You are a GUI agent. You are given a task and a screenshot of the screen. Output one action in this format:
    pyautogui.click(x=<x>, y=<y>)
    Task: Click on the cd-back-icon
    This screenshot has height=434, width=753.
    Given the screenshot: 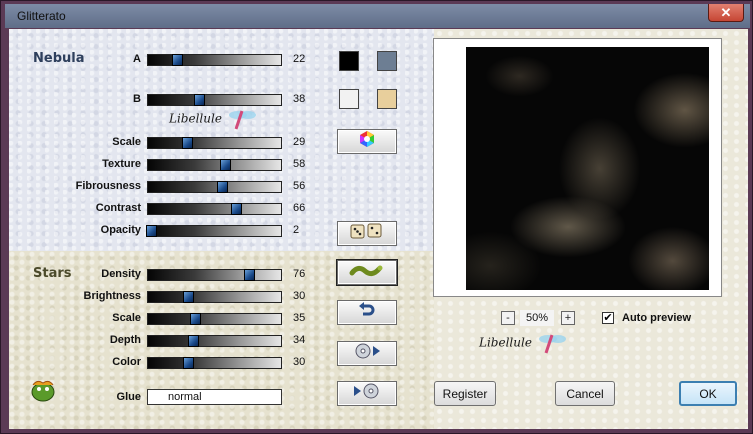 What is the action you would take?
    pyautogui.click(x=367, y=393)
    